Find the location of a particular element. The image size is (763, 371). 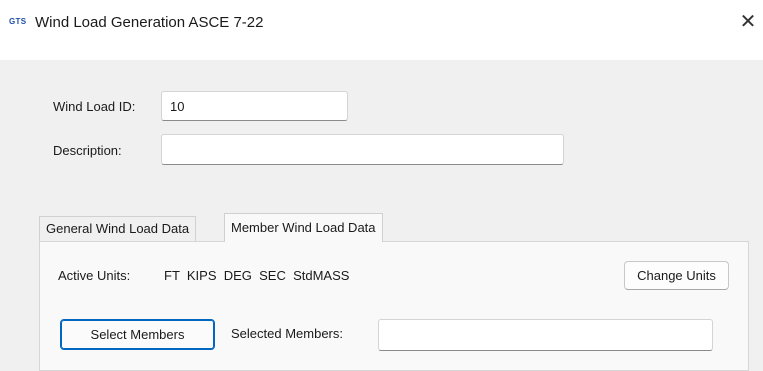

selected-members-input is located at coordinates (545, 335).